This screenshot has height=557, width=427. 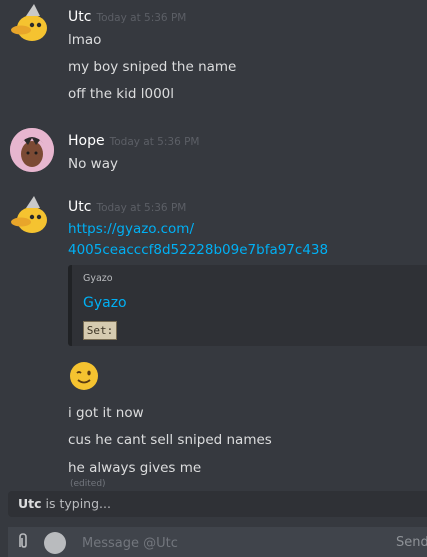 What do you see at coordinates (131, 229) in the screenshot?
I see `message-link: https://gyazo.com/` at bounding box center [131, 229].